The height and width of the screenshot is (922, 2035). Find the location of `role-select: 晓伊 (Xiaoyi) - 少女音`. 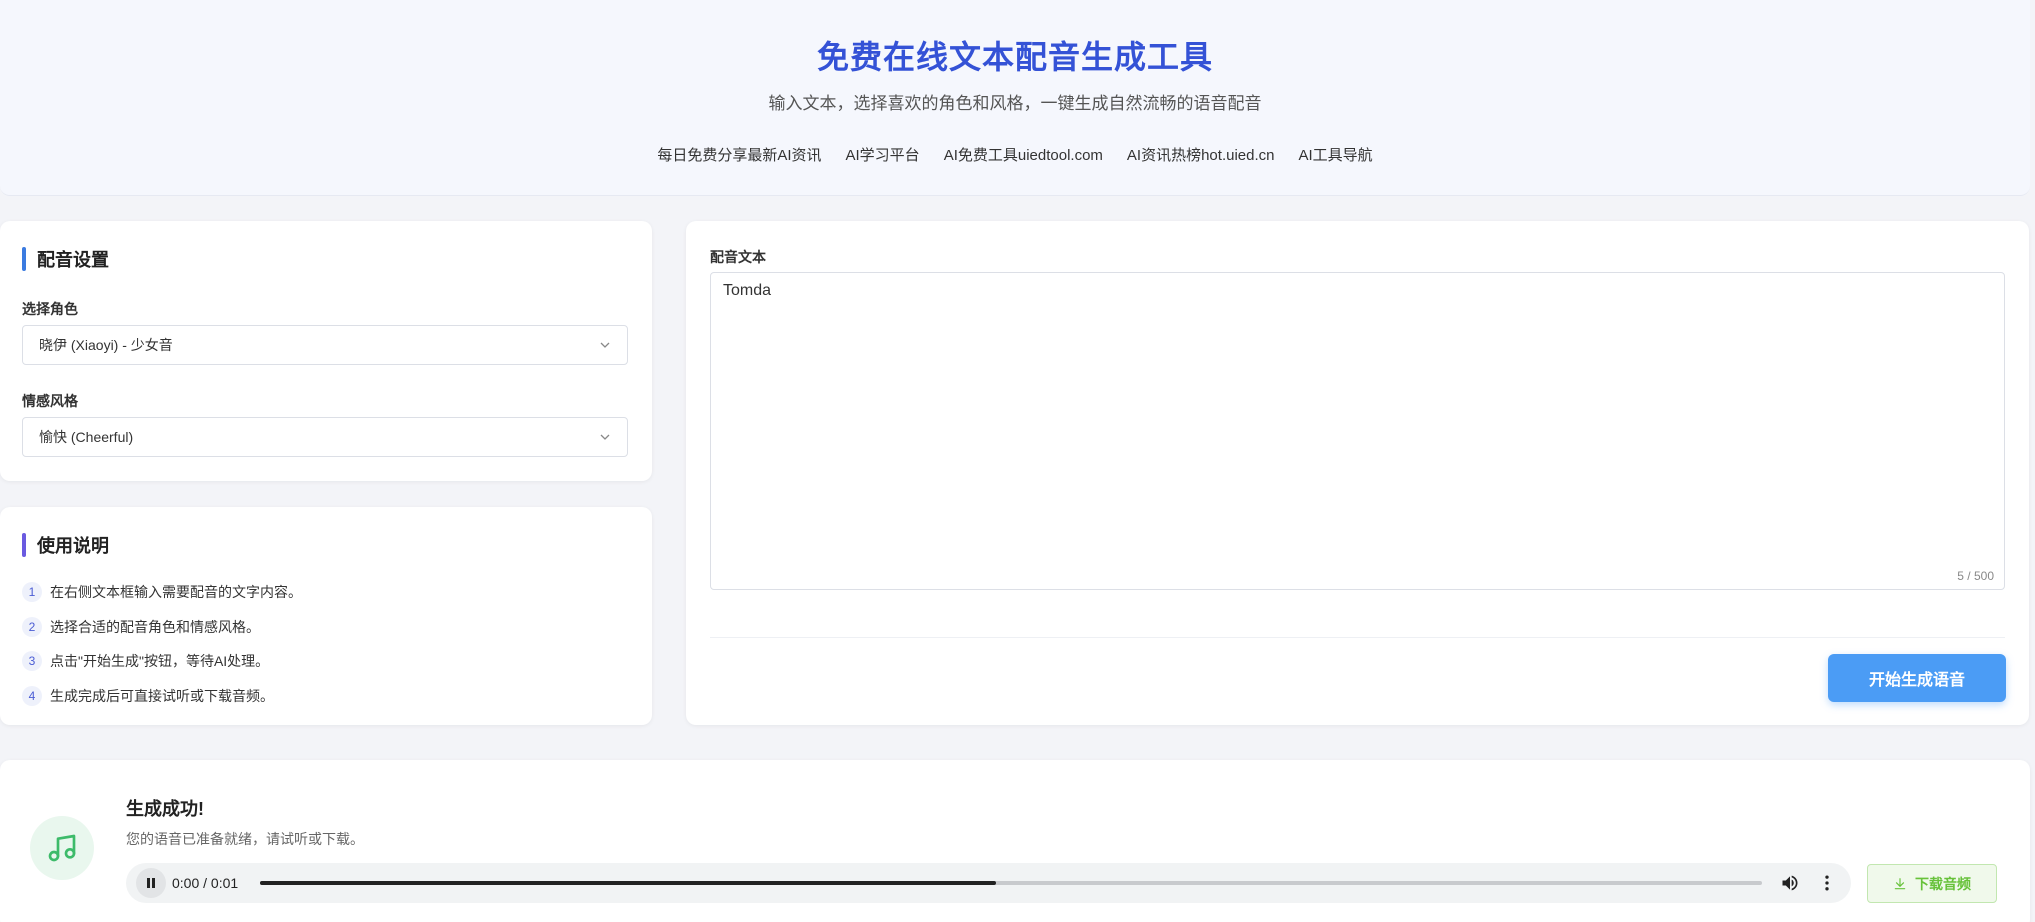

role-select: 晓伊 (Xiaoyi) - 少女音 is located at coordinates (325, 345).